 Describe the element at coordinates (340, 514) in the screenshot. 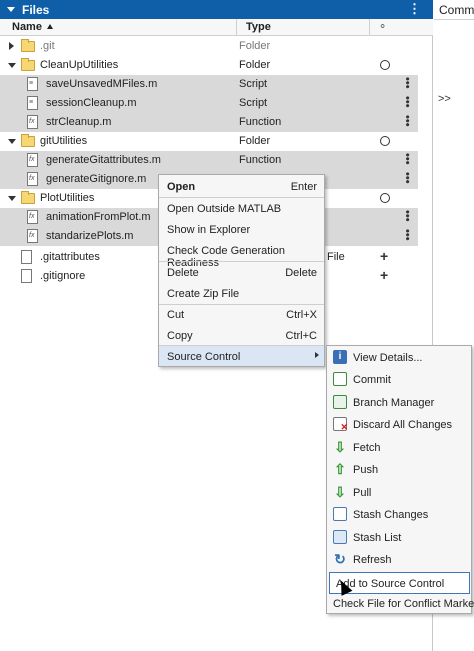

I see `stash-icon` at that location.